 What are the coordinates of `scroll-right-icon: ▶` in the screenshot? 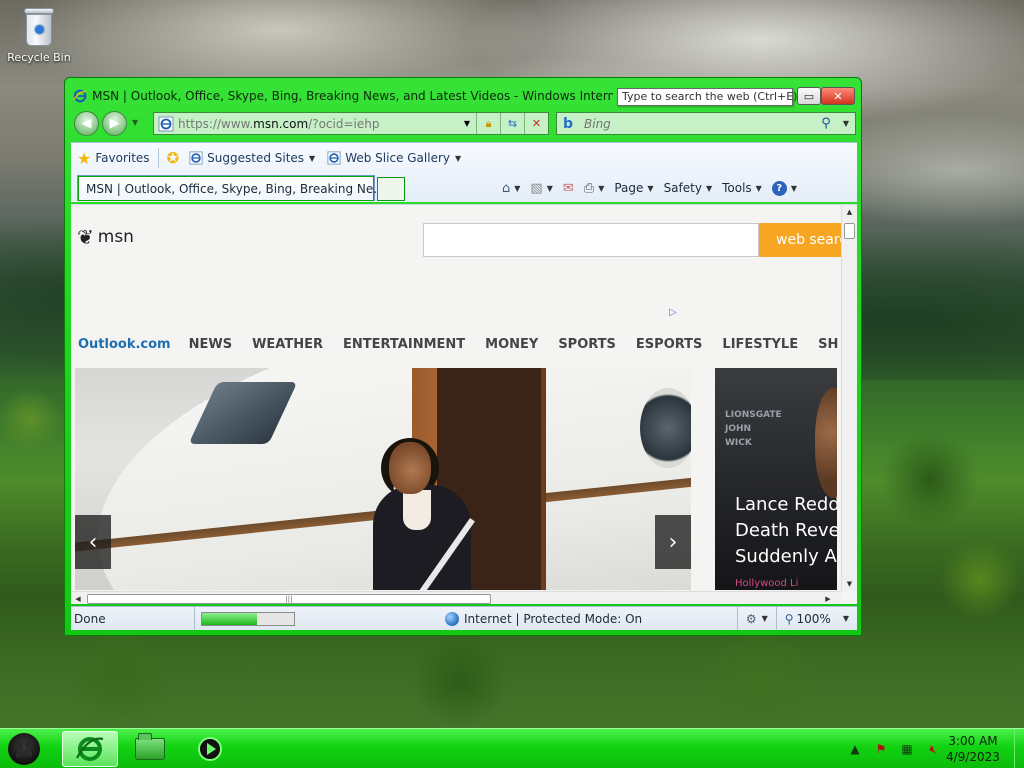 It's located at (828, 598).